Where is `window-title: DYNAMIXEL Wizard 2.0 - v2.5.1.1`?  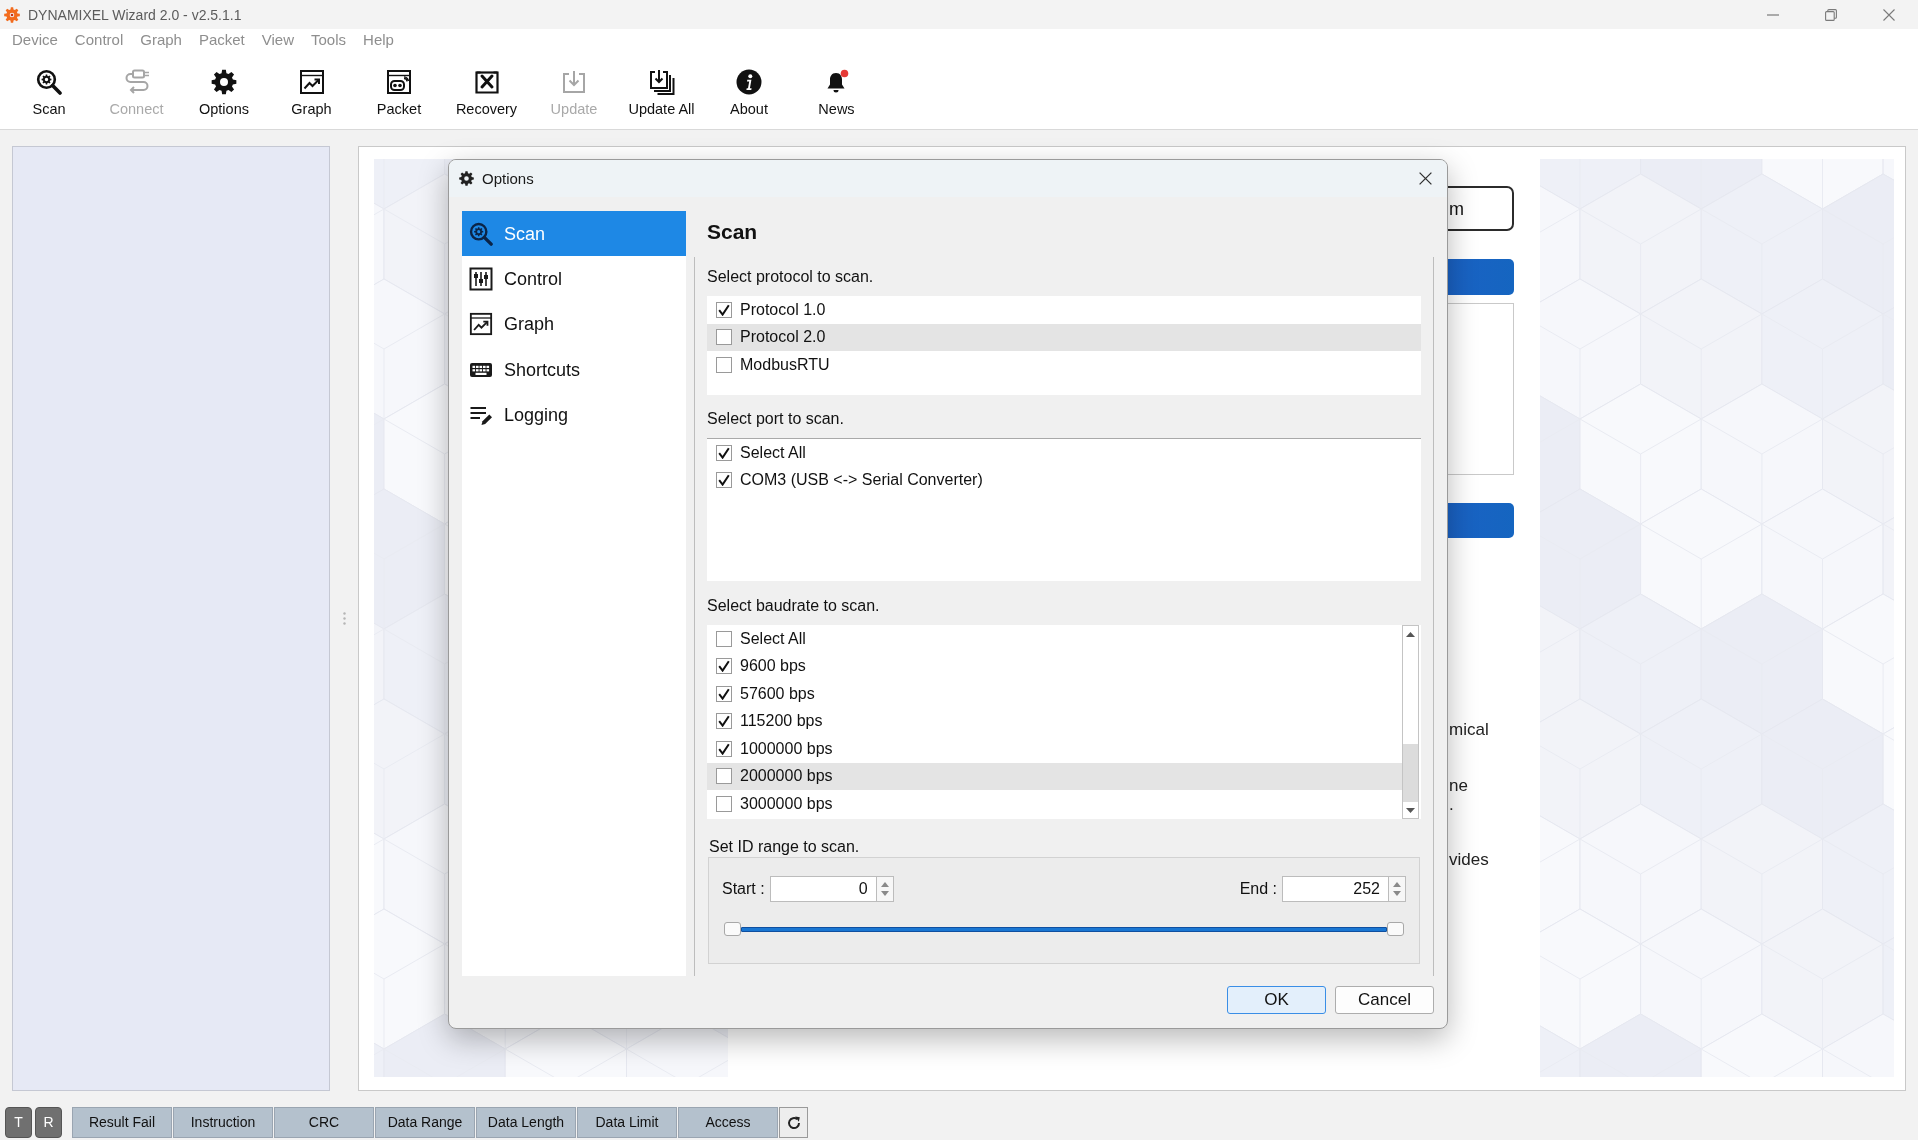 window-title: DYNAMIXEL Wizard 2.0 - v2.5.1.1 is located at coordinates (135, 14).